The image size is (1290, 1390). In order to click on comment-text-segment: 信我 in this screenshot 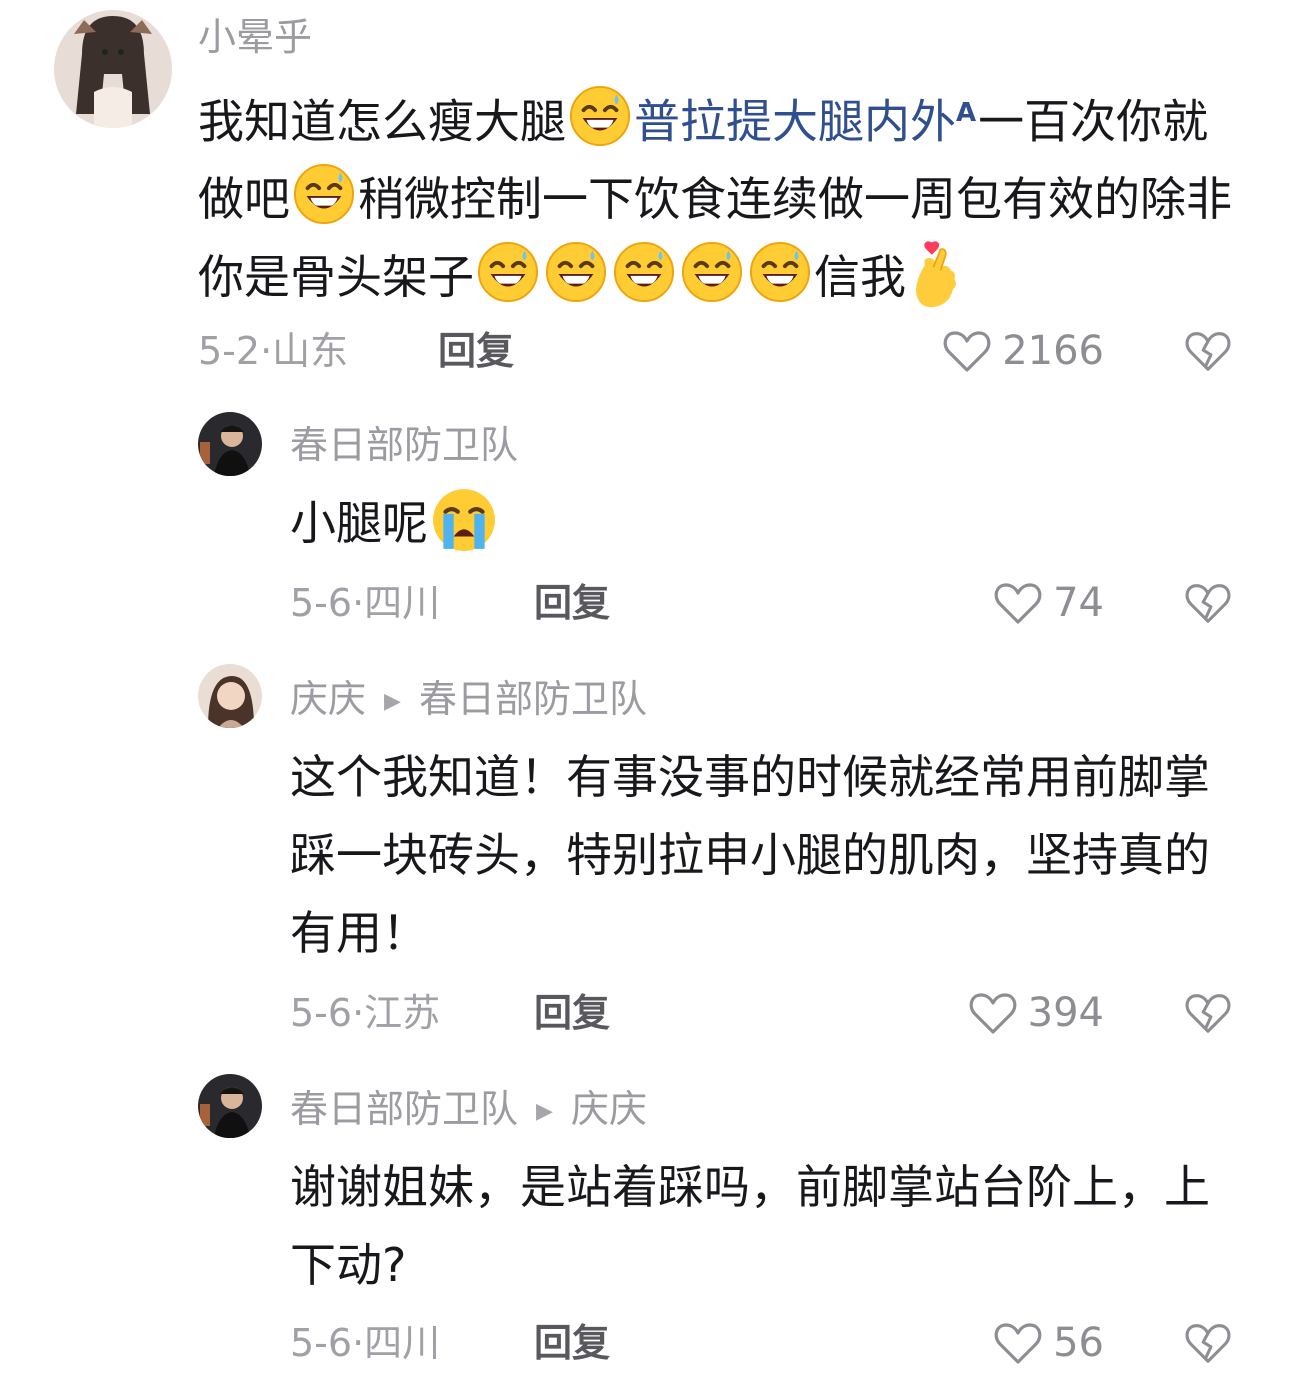, I will do `click(860, 277)`.